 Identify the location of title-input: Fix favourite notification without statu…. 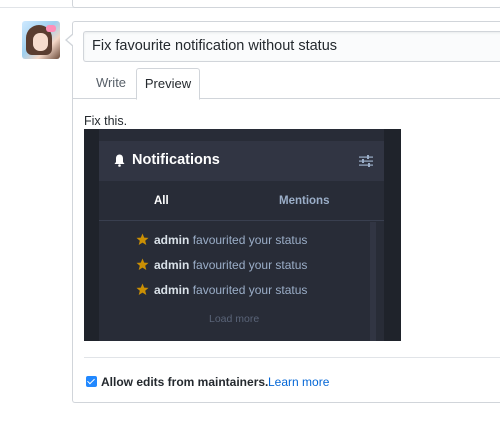
(291, 46).